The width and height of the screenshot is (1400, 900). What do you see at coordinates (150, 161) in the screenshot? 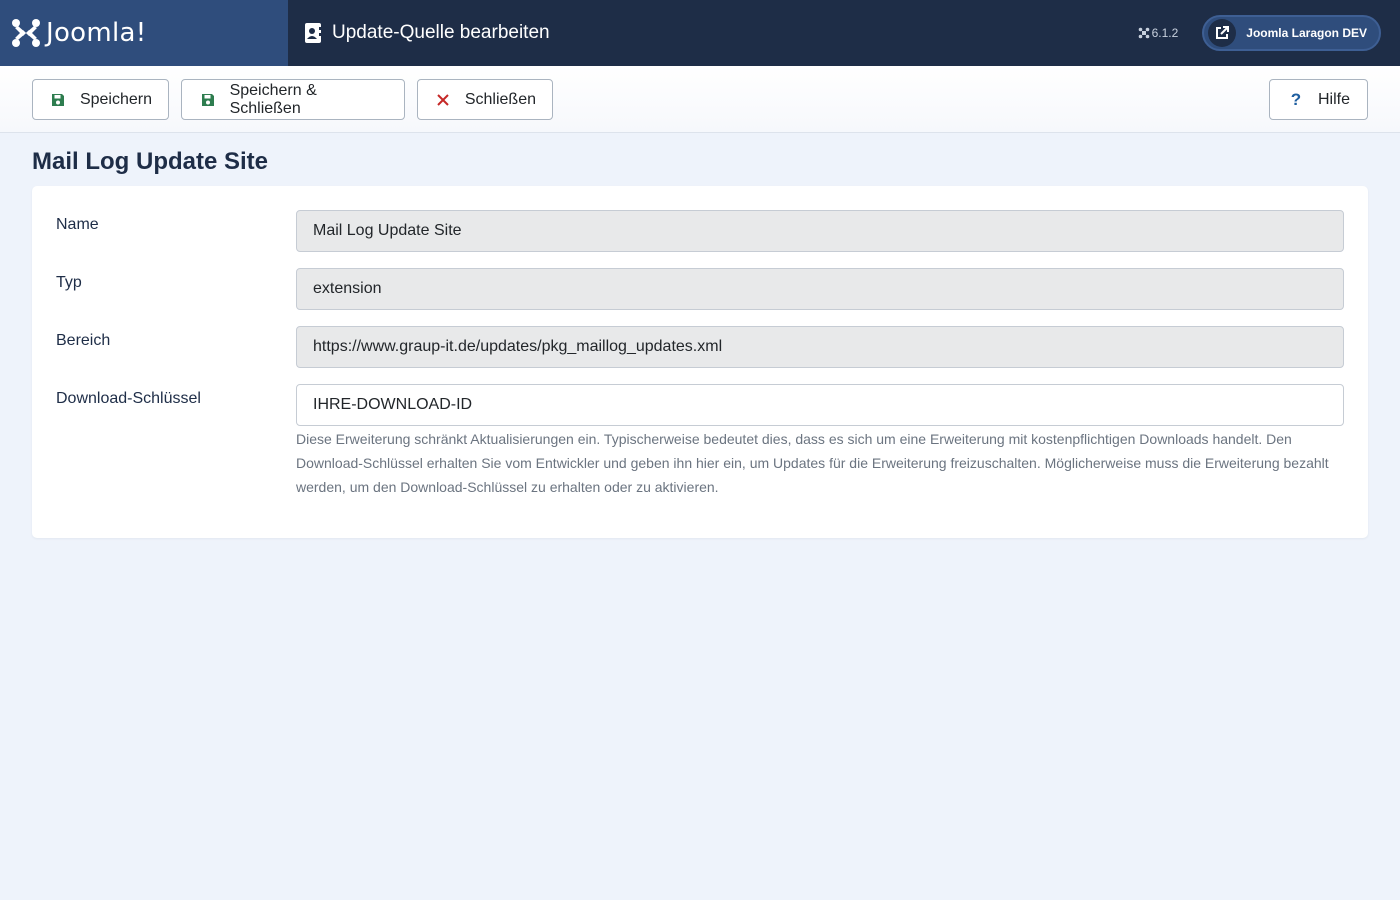
I see `page-title: Mail Log Update Site` at bounding box center [150, 161].